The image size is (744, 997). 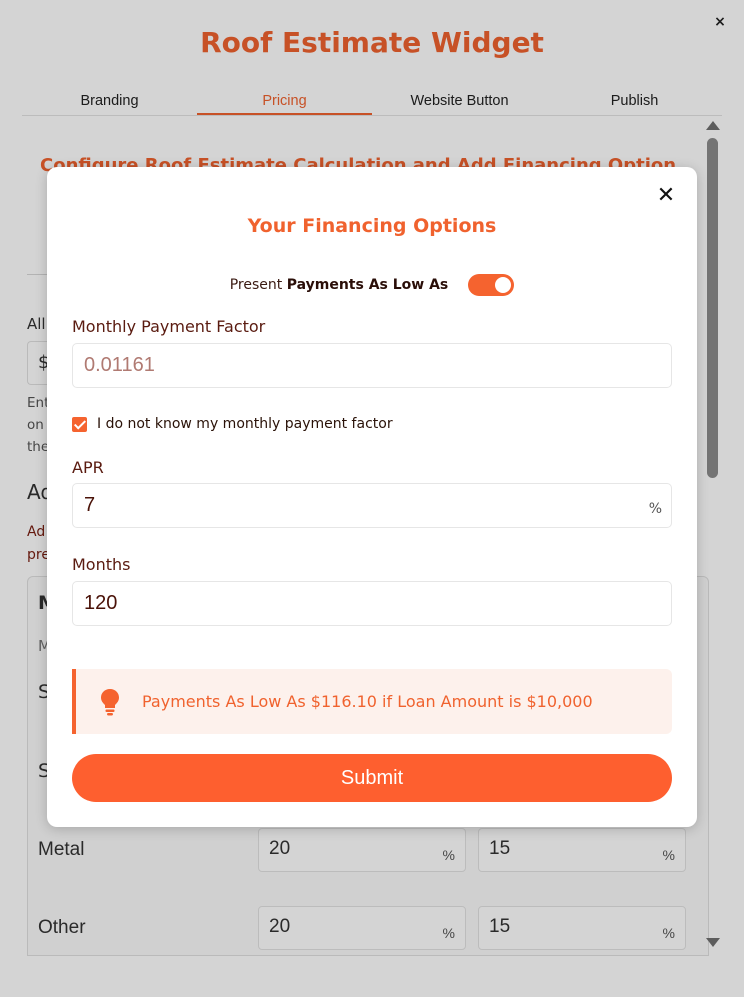 I want to click on close-icon: ✕, so click(x=666, y=196).